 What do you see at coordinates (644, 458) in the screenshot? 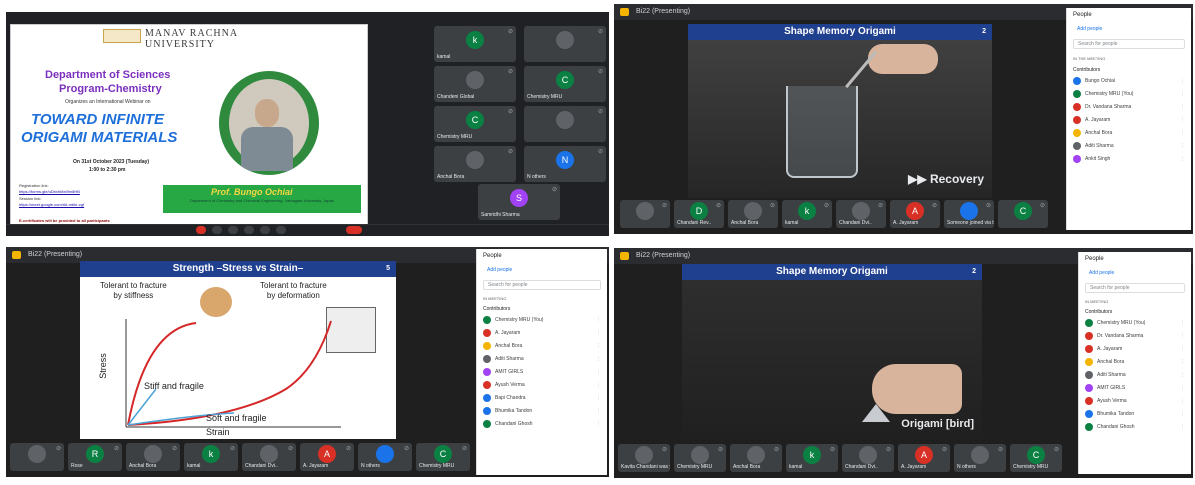
I see `participant-tile: Kavita Chandani was your film meeting ⊘` at bounding box center [644, 458].